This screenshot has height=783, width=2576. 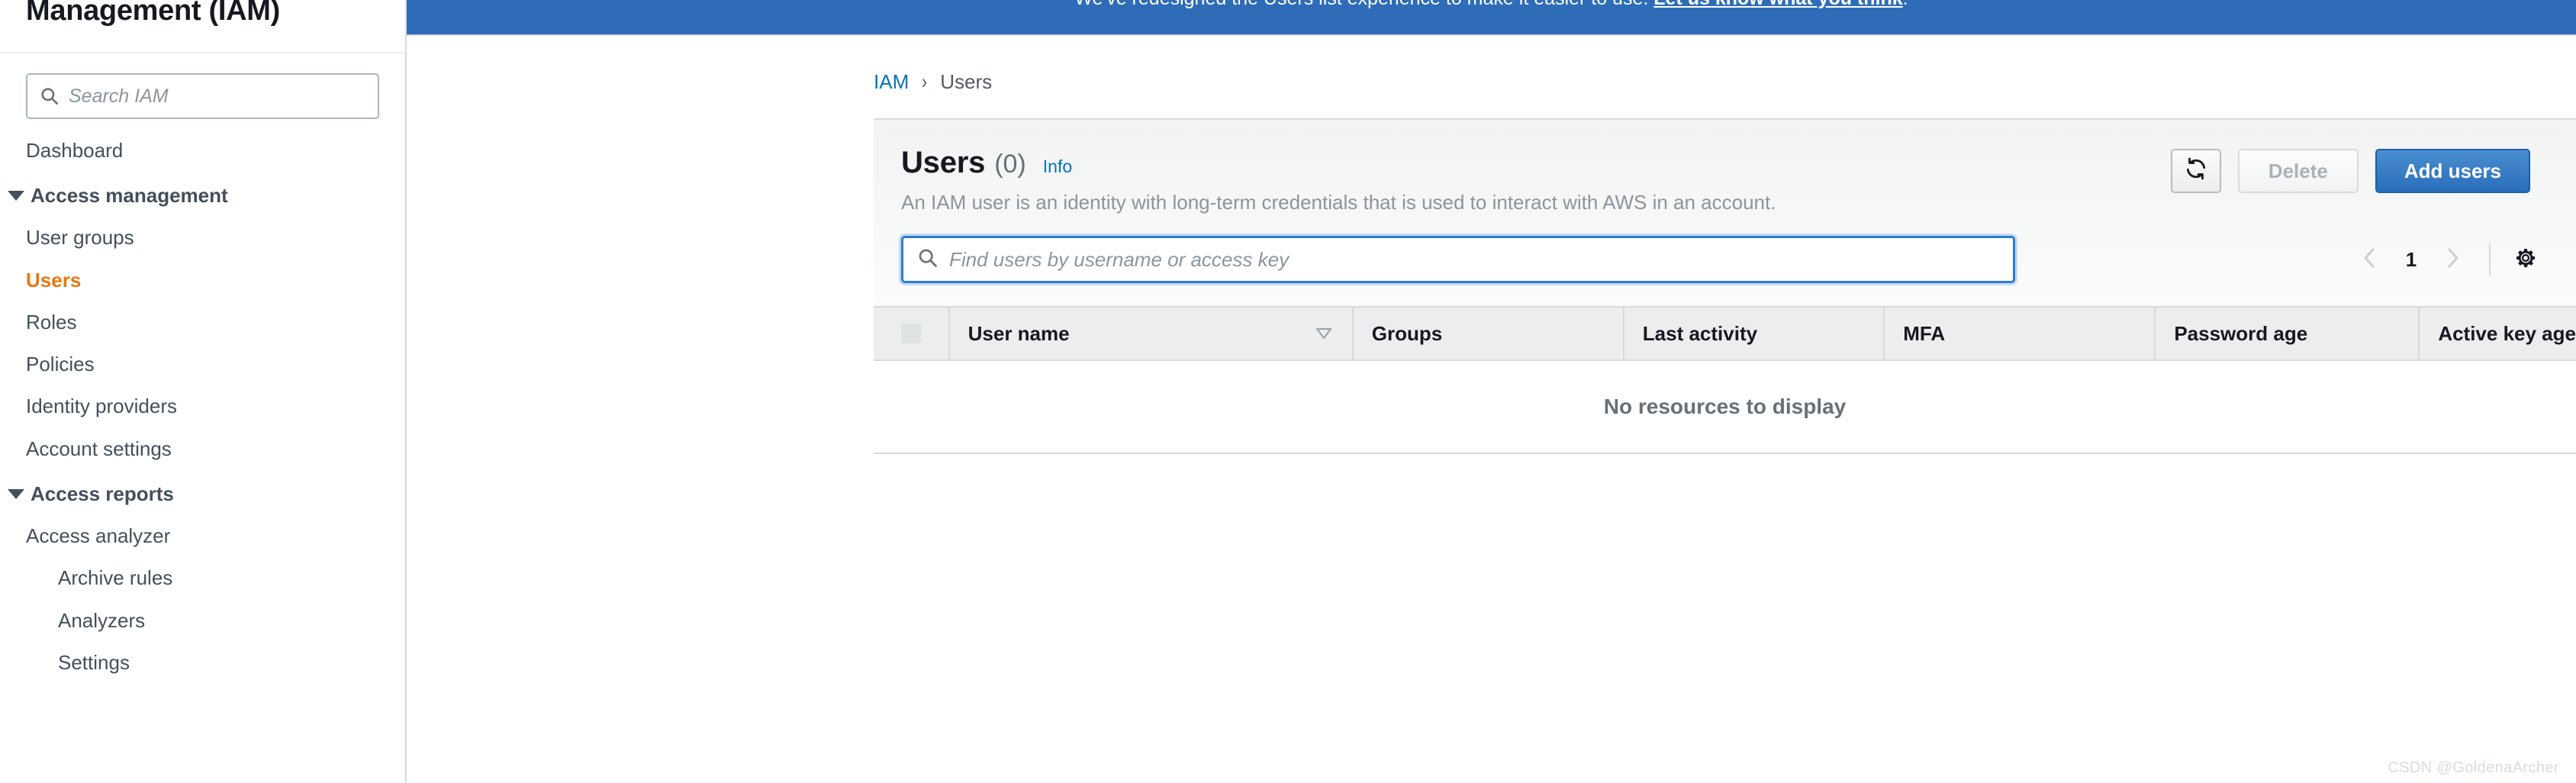 What do you see at coordinates (1725, 453) in the screenshot?
I see `table-bottom-border` at bounding box center [1725, 453].